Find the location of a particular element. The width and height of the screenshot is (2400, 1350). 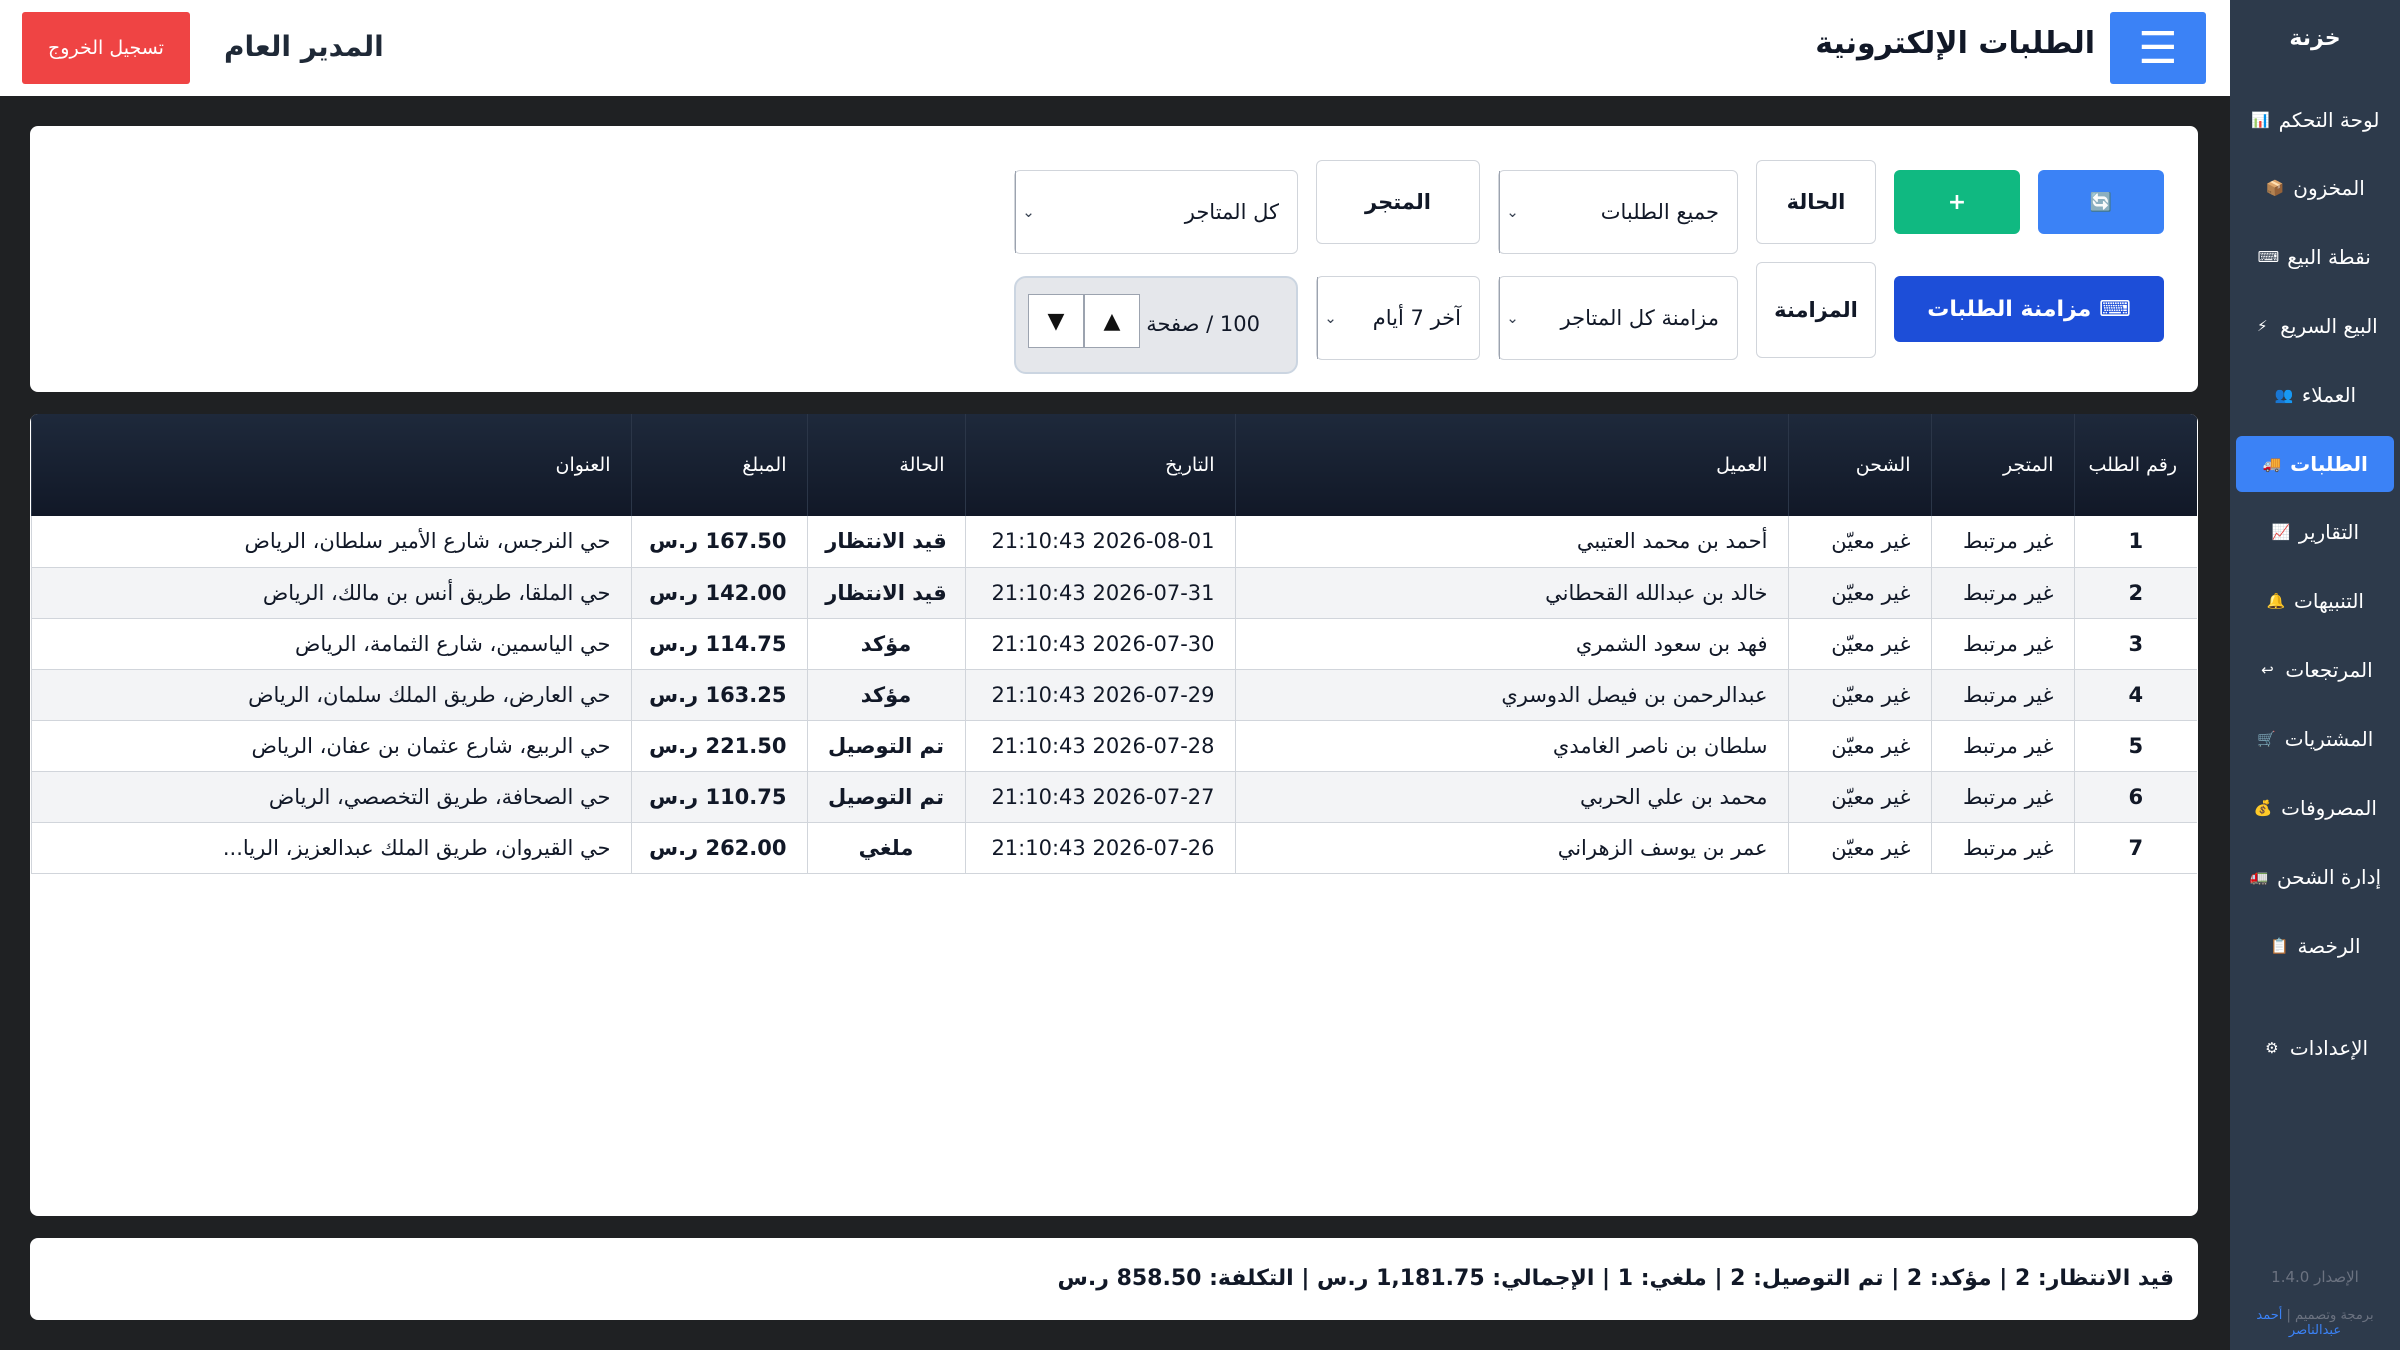

sidebar-item-0: لوحة التحكم 📊 is located at coordinates (2315, 120).